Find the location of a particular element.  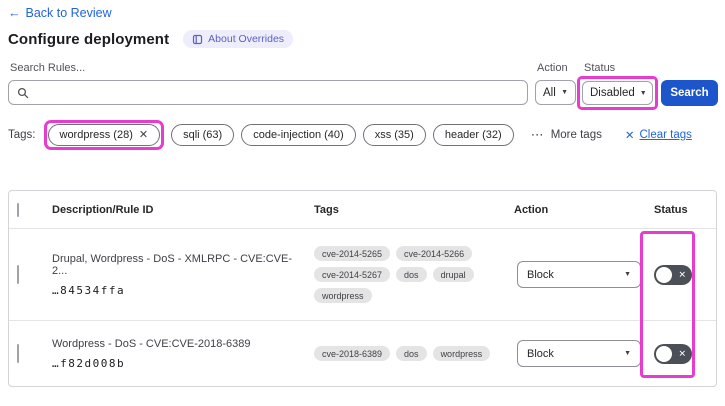

tag-chip-label: header (32) is located at coordinates (473, 135).